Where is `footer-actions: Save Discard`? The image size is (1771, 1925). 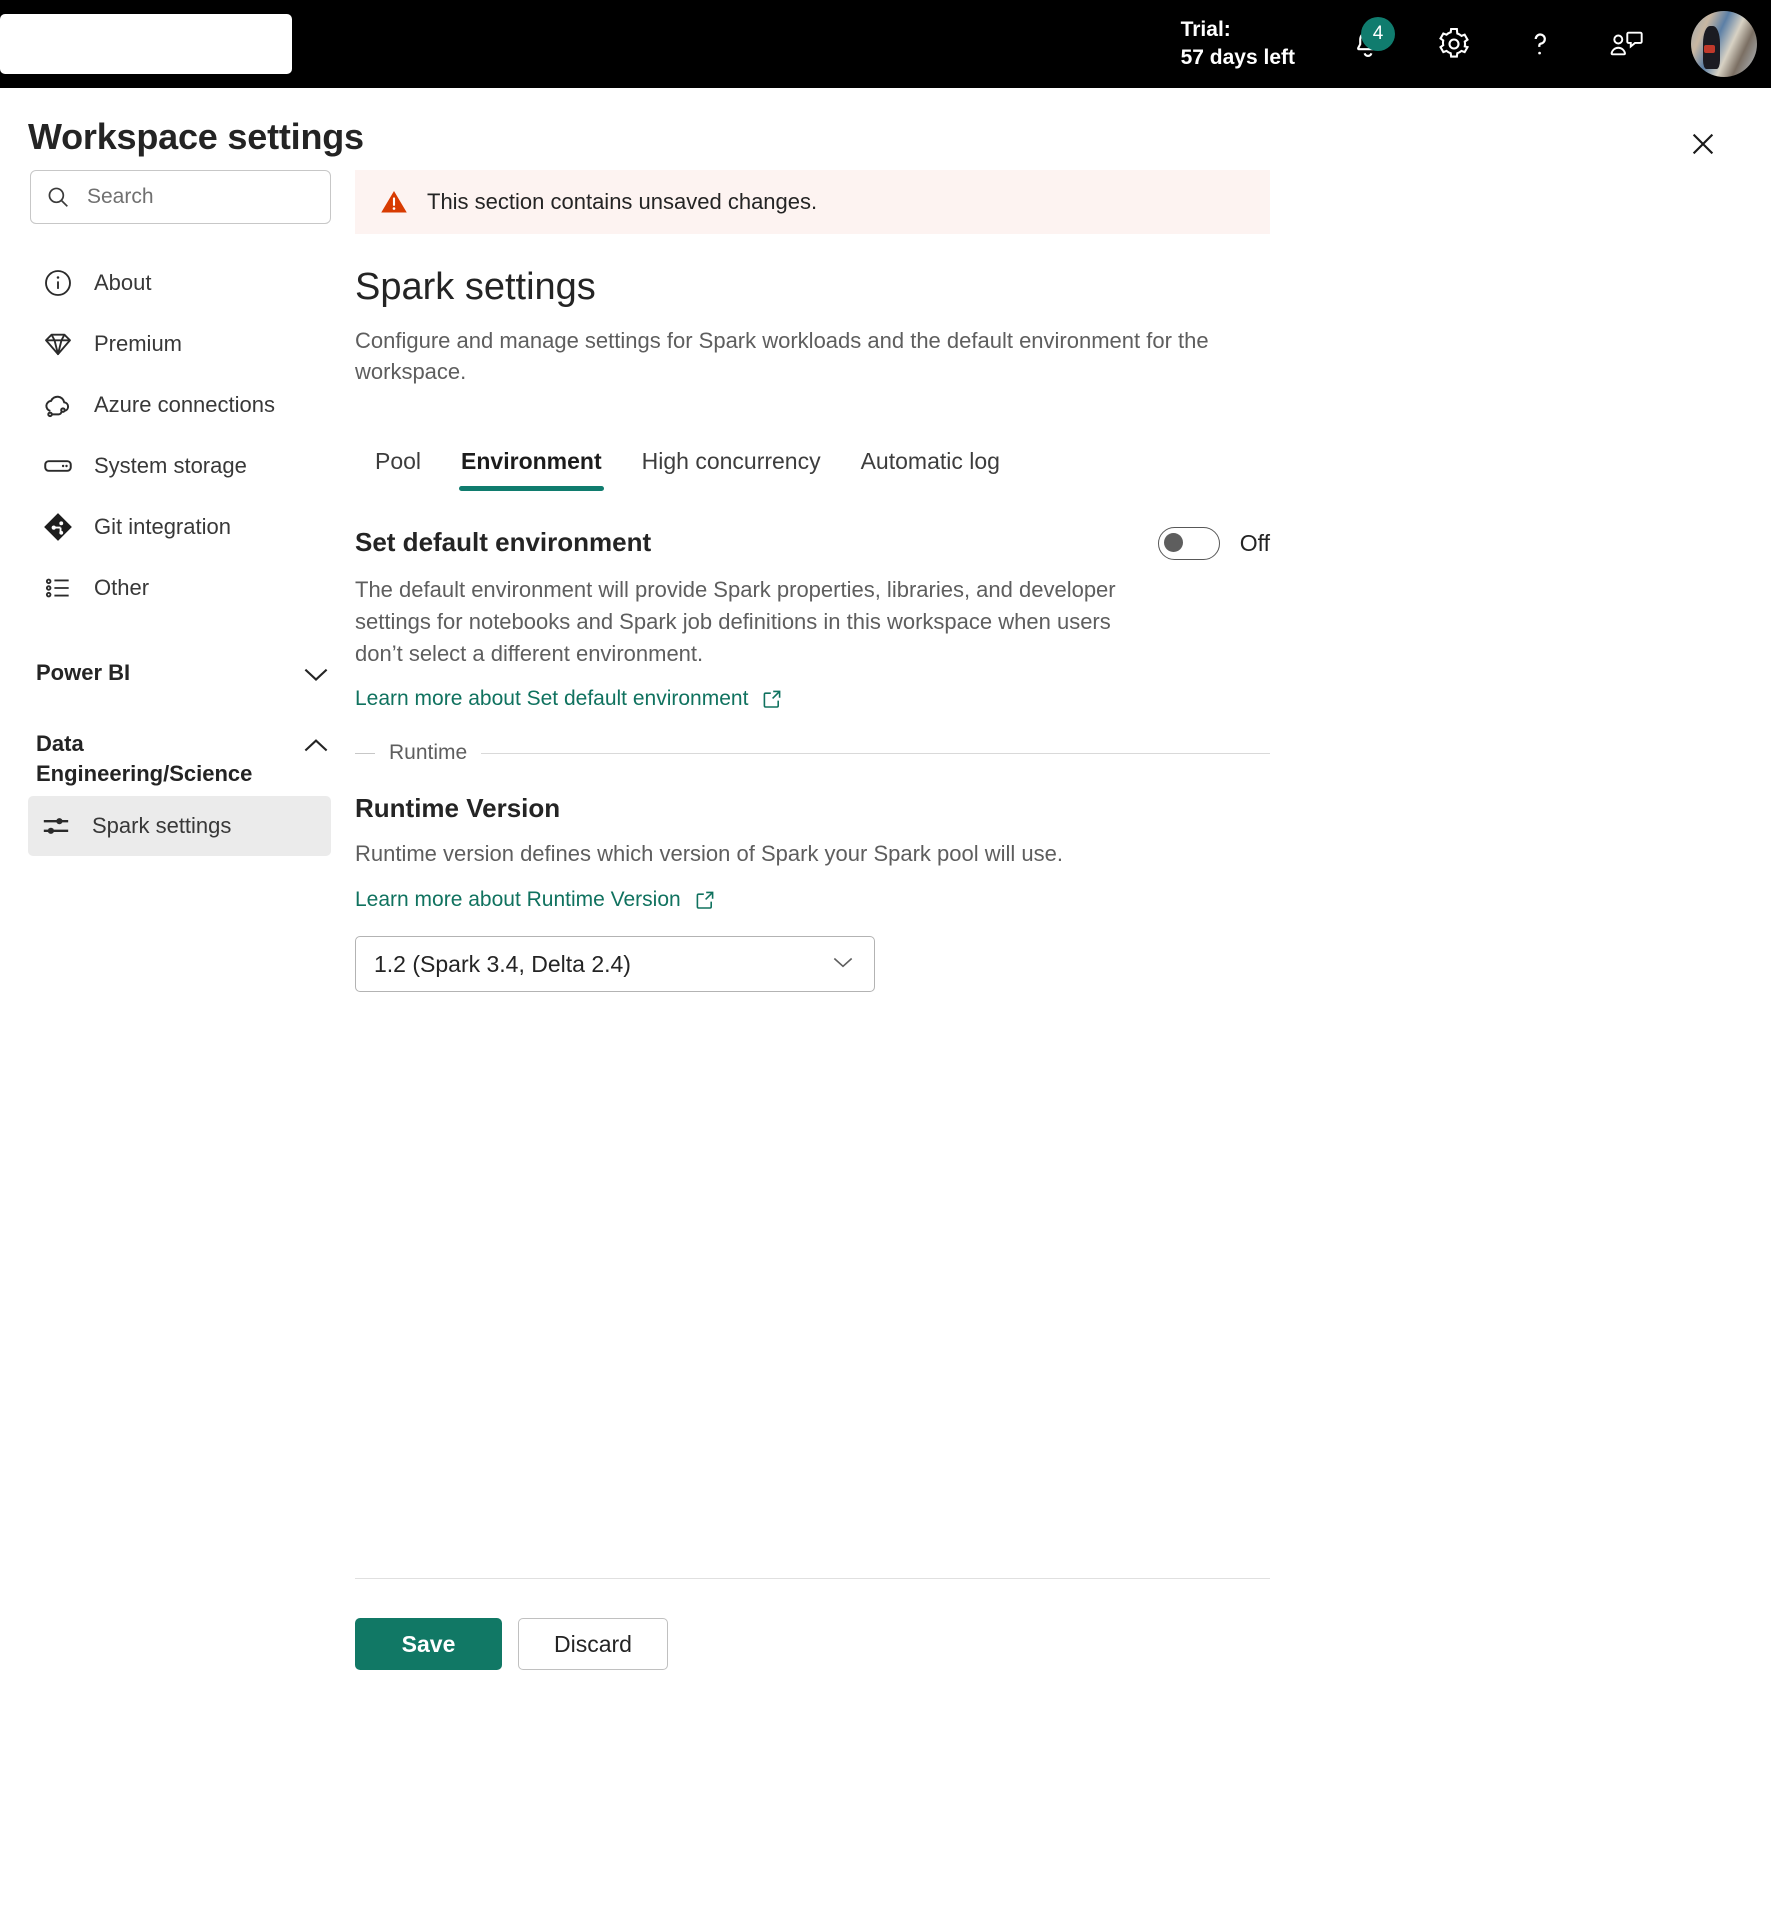 footer-actions: Save Discard is located at coordinates (511, 1644).